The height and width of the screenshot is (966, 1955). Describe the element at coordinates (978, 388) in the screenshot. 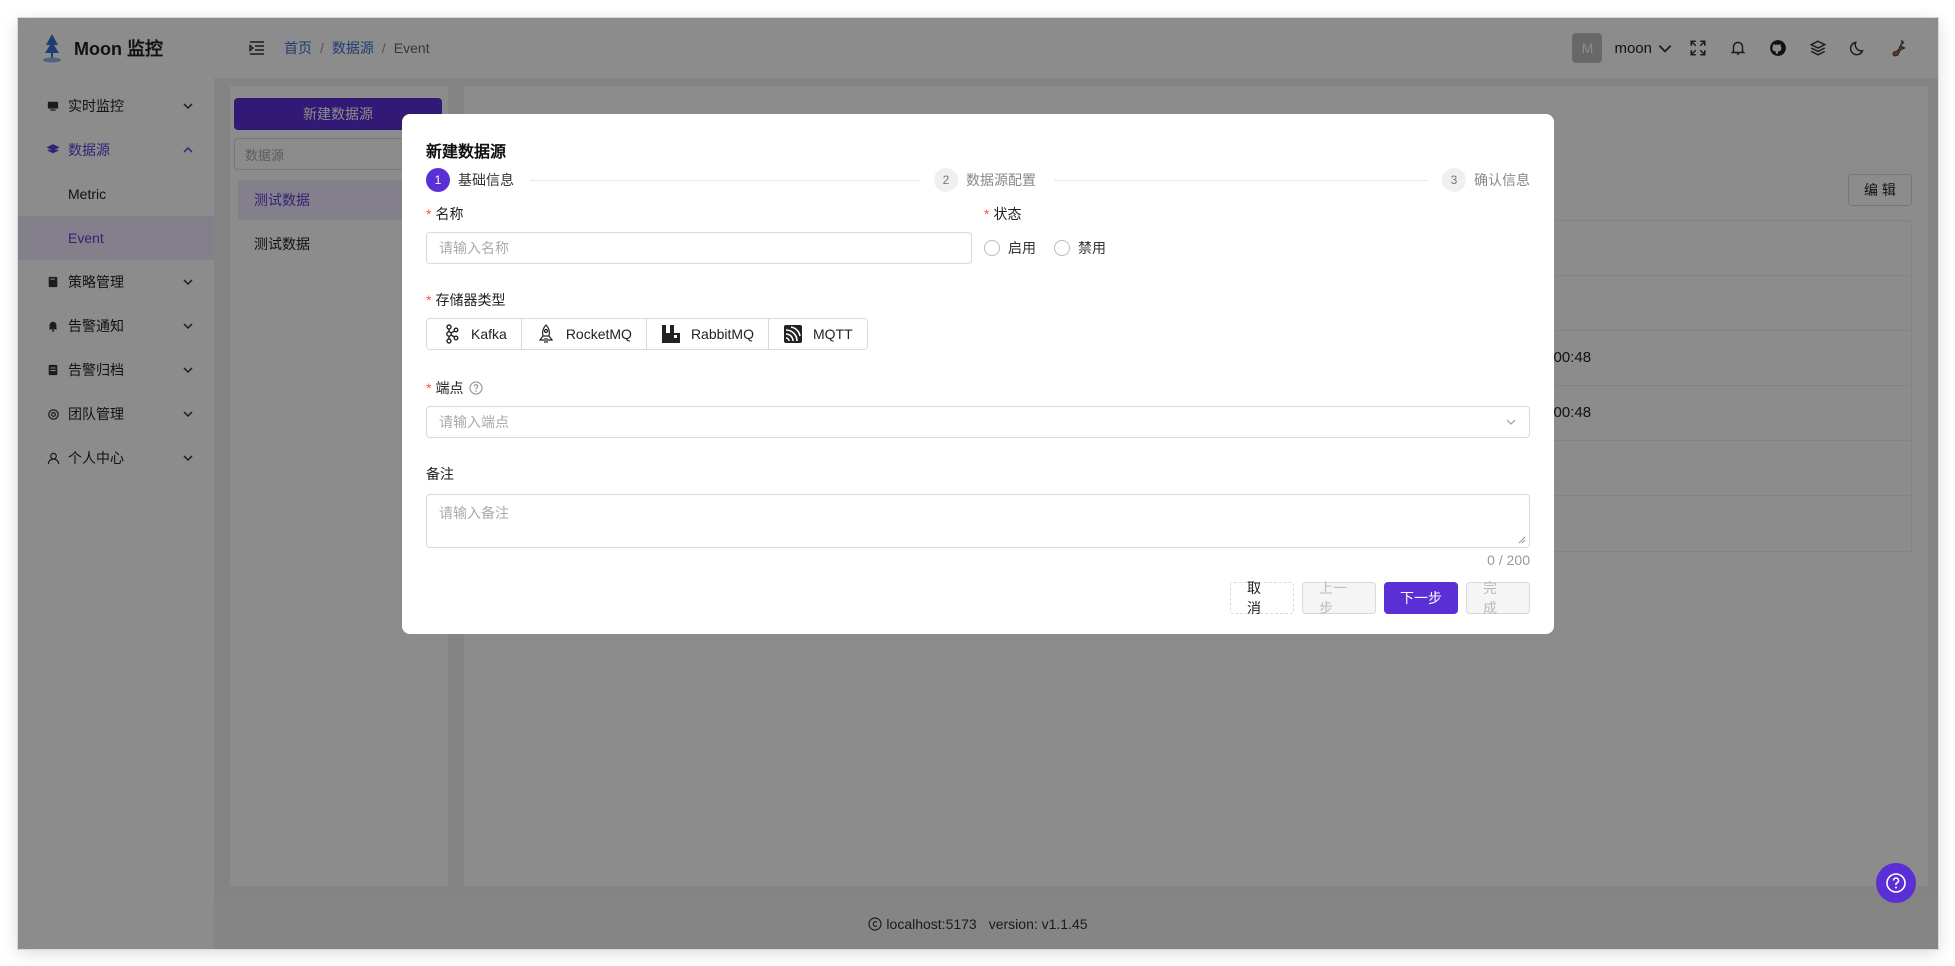

I see `endpoint-label: * 端点` at that location.